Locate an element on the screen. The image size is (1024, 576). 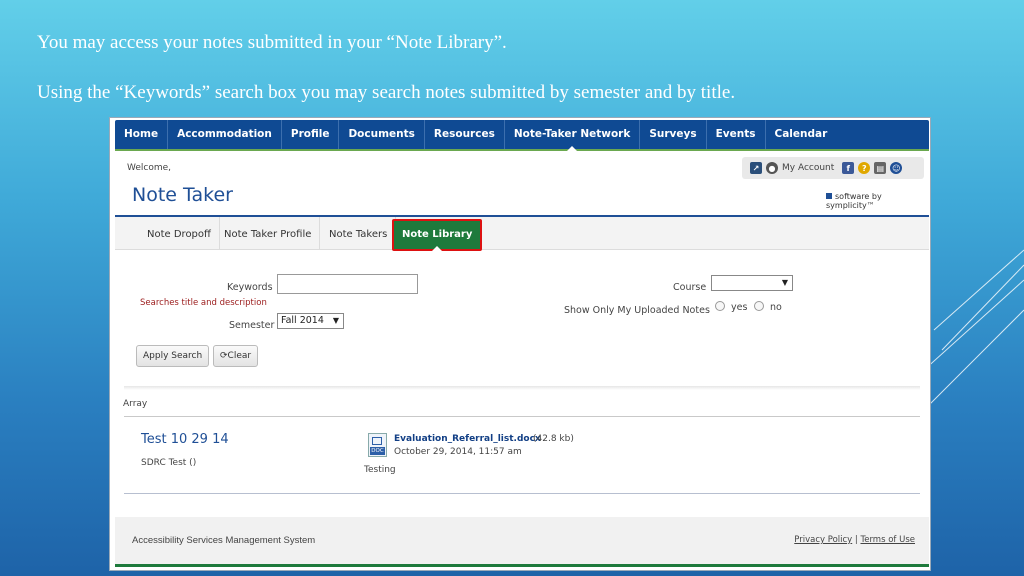
results-divider is located at coordinates (522, 416).